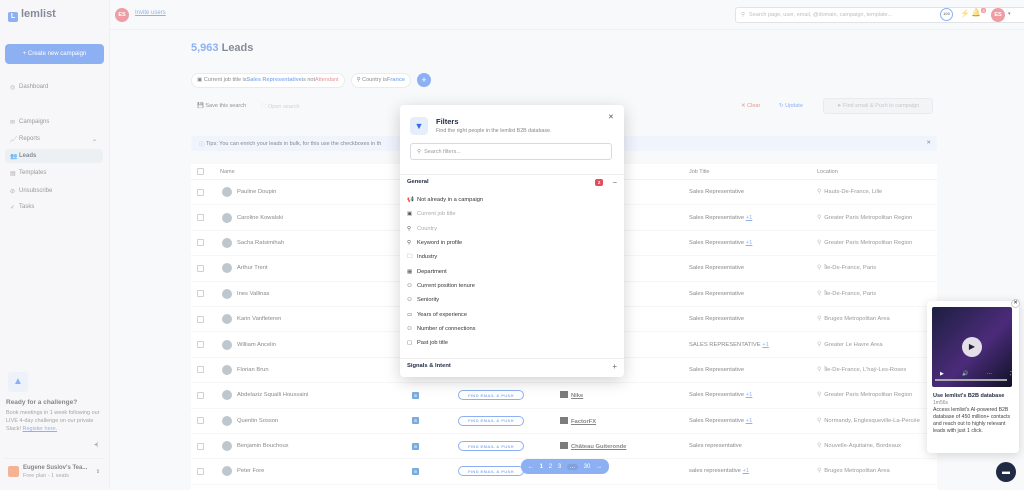 The image size is (1024, 490). Describe the element at coordinates (507, 214) in the screenshot. I see `filter-option: ▣ Current job title` at that location.